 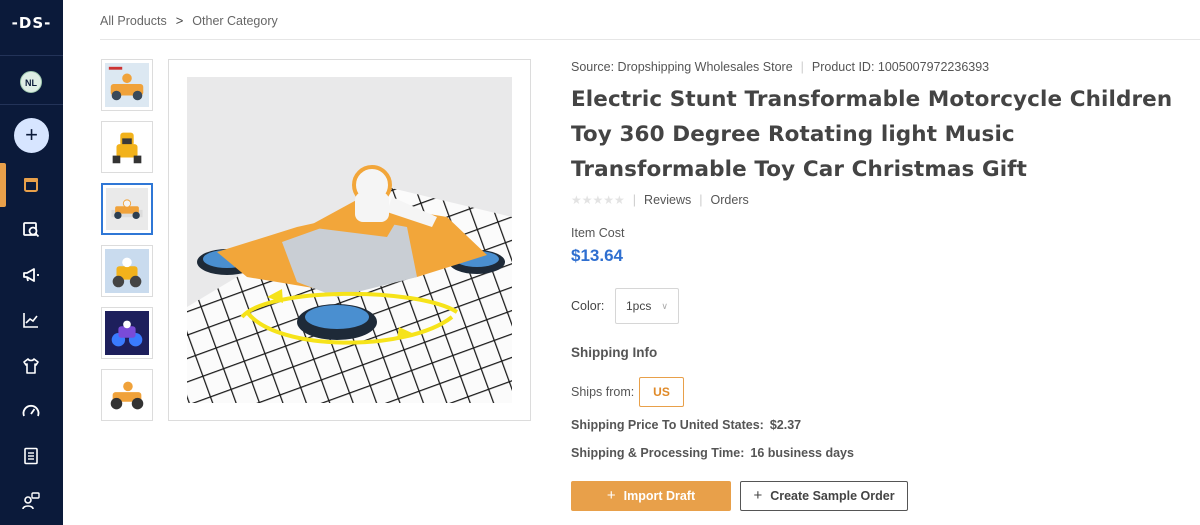 What do you see at coordinates (31, 275) in the screenshot?
I see `megaphone-icon` at bounding box center [31, 275].